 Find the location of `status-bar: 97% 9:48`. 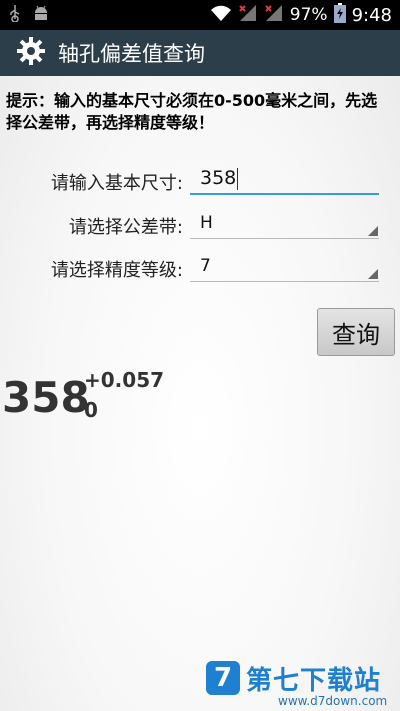

status-bar: 97% 9:48 is located at coordinates (200, 15).